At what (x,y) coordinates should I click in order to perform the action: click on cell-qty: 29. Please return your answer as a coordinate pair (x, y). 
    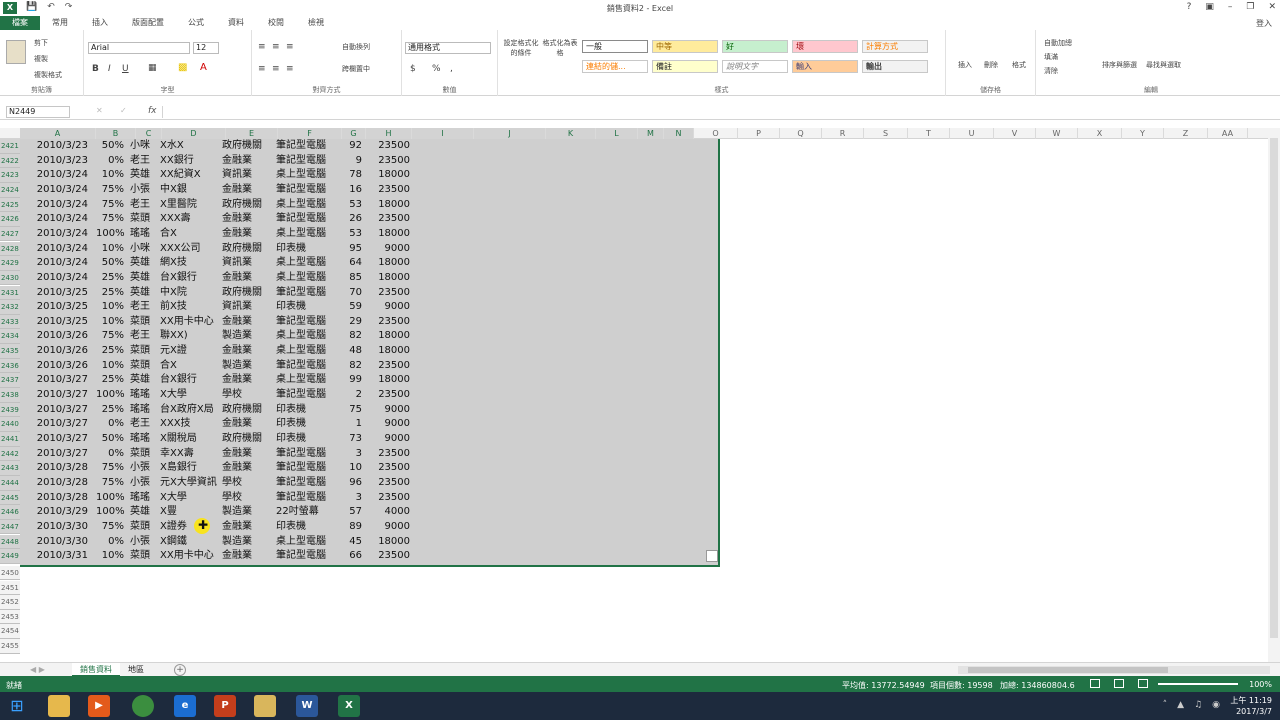
    Looking at the image, I should click on (351, 322).